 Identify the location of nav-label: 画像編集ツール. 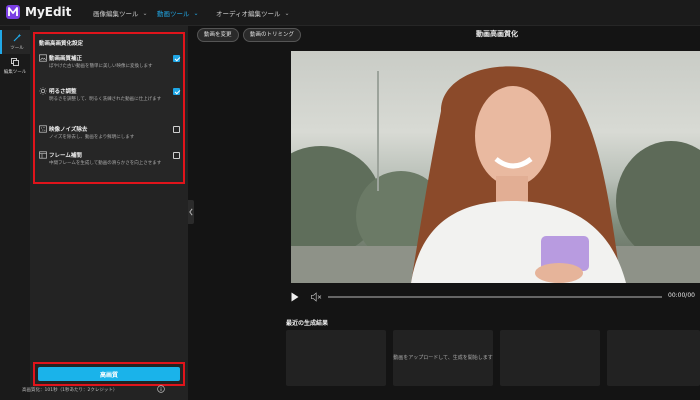
(116, 14).